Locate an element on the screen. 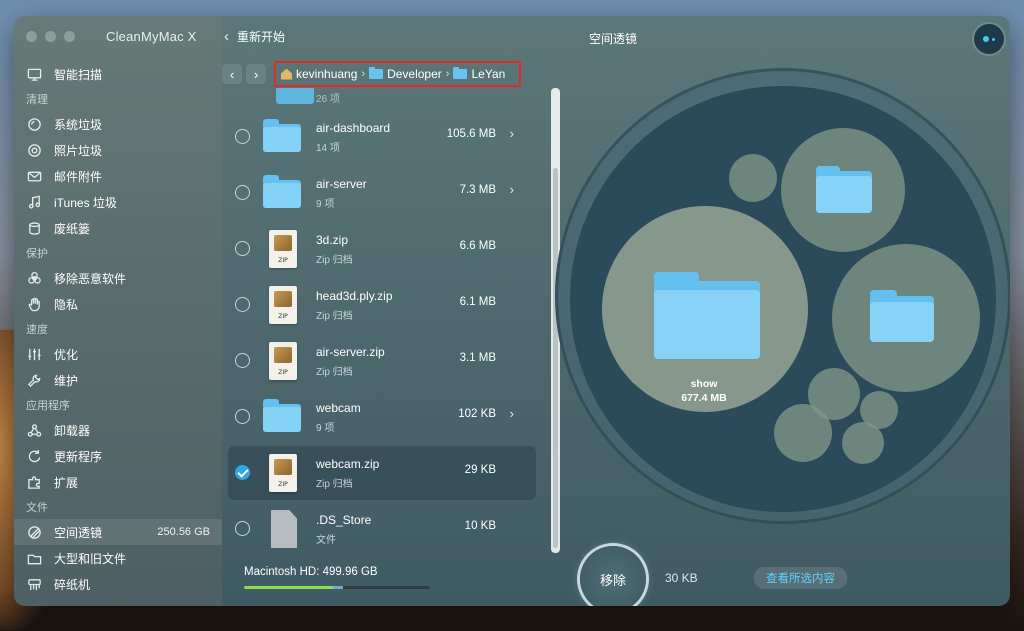 The height and width of the screenshot is (631, 1024). file-row: ZIP 3d.zip Zip 归档 6.6 MB is located at coordinates (382, 249).